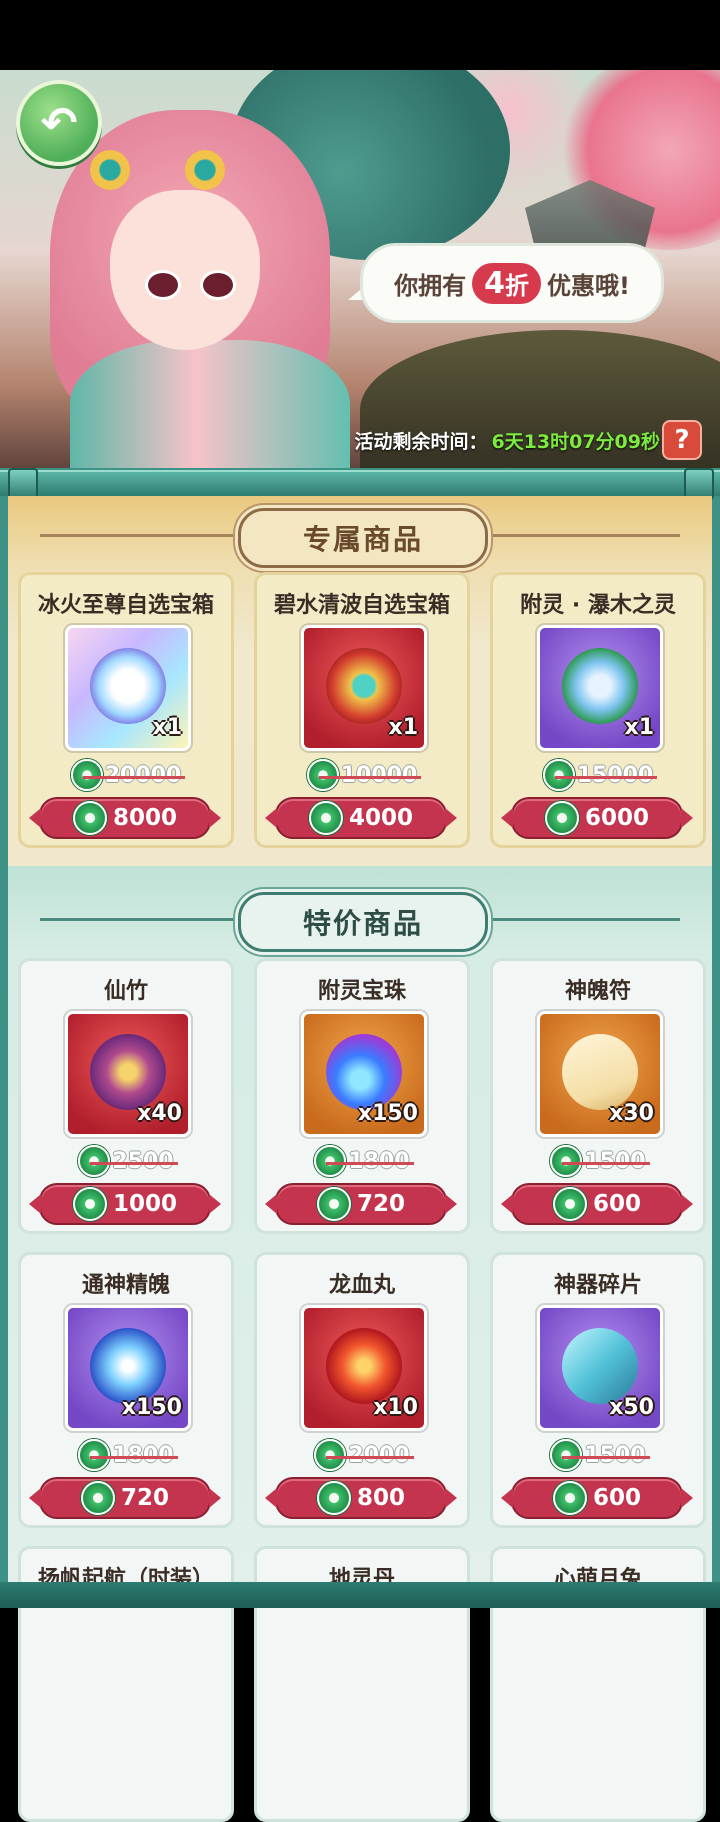 The image size is (720, 1822). I want to click on exclusive-section-title: 专属商品, so click(363, 538).